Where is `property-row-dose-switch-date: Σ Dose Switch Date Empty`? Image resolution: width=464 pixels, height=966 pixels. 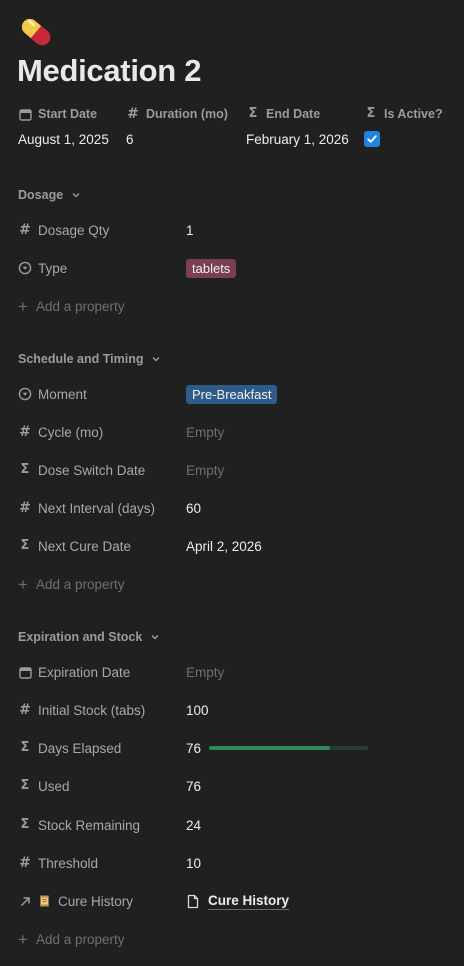 property-row-dose-switch-date: Σ Dose Switch Date Empty is located at coordinates (232, 470).